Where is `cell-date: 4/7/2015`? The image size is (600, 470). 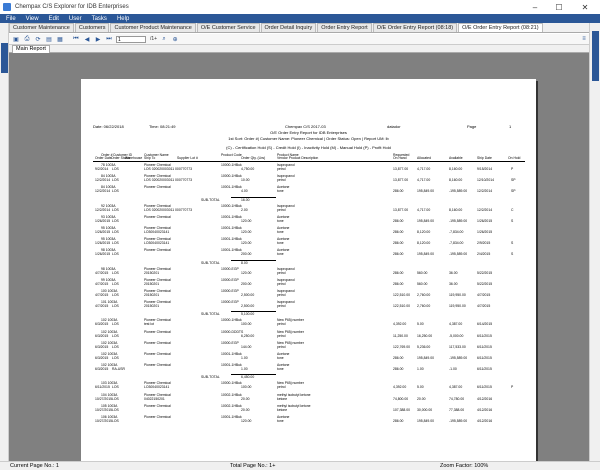 cell-date: 4/7/2015 is located at coordinates (102, 272).